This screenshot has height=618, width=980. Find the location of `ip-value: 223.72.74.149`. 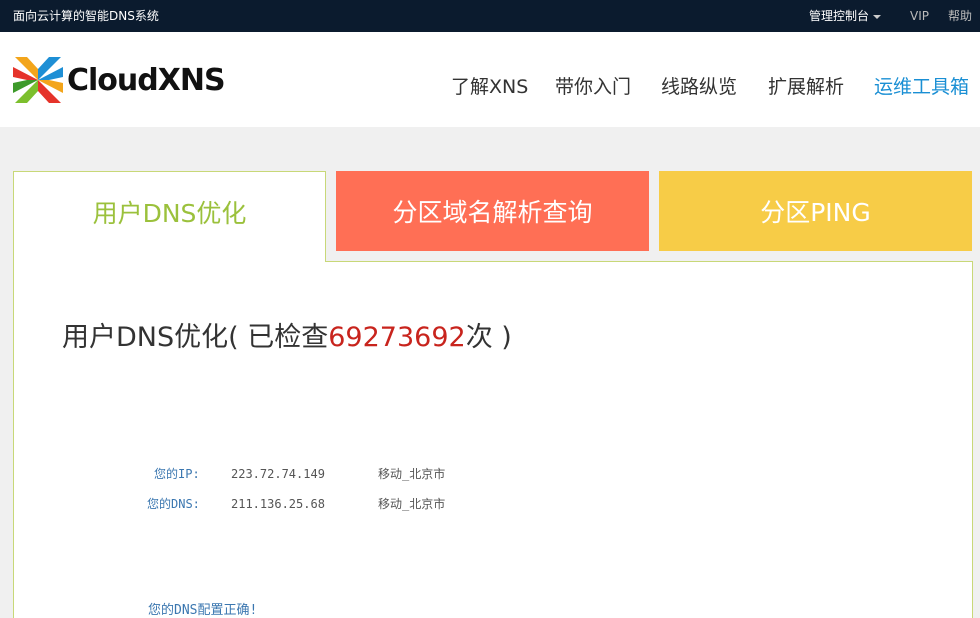

ip-value: 223.72.74.149 is located at coordinates (278, 474).